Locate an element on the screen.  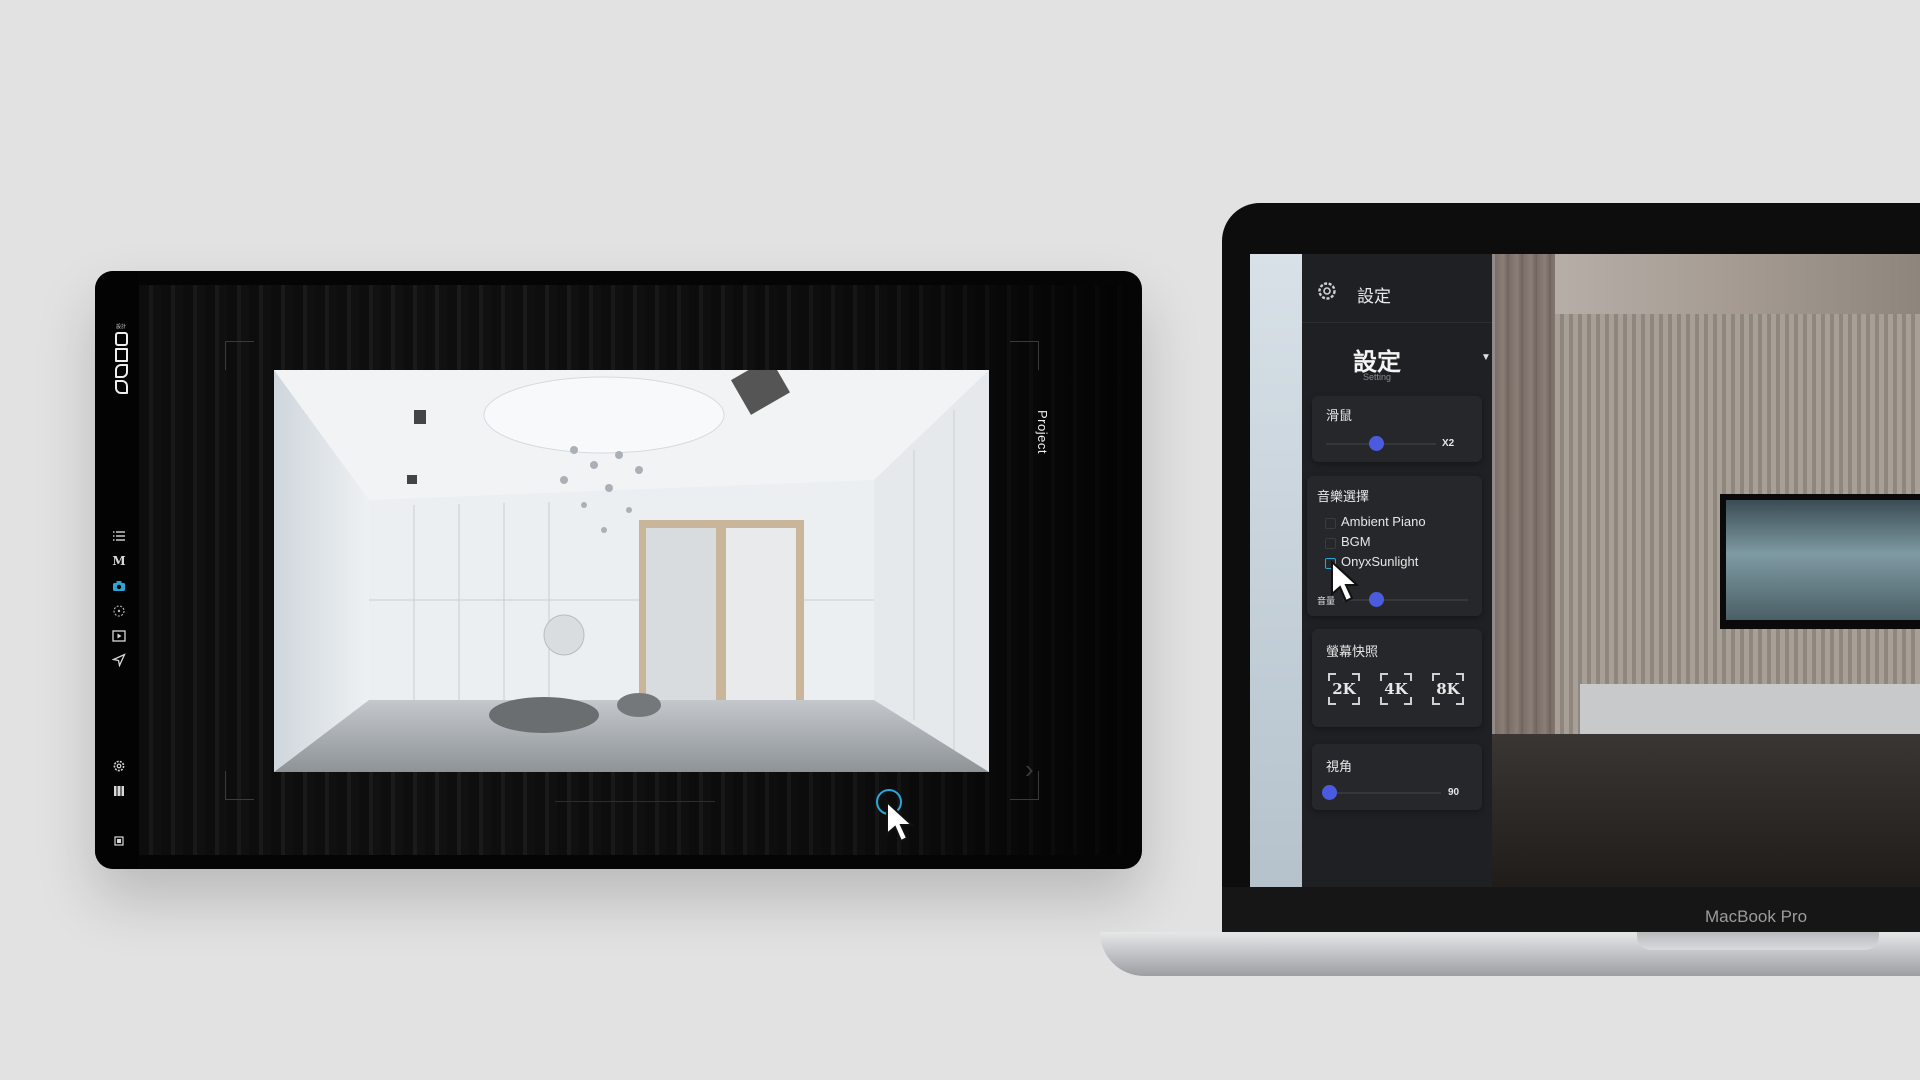
snapshot-4k-button: 4K is located at coordinates (1396, 689).